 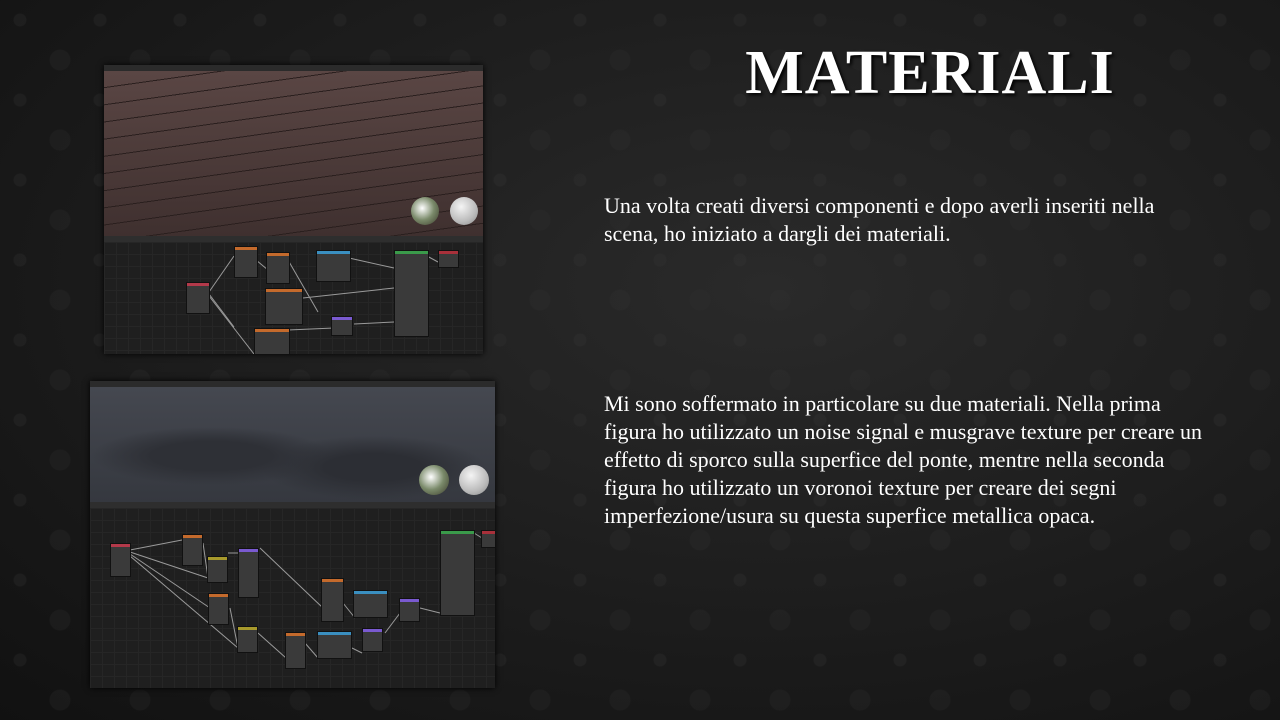 I want to click on normal-map-node, so click(x=342, y=326).